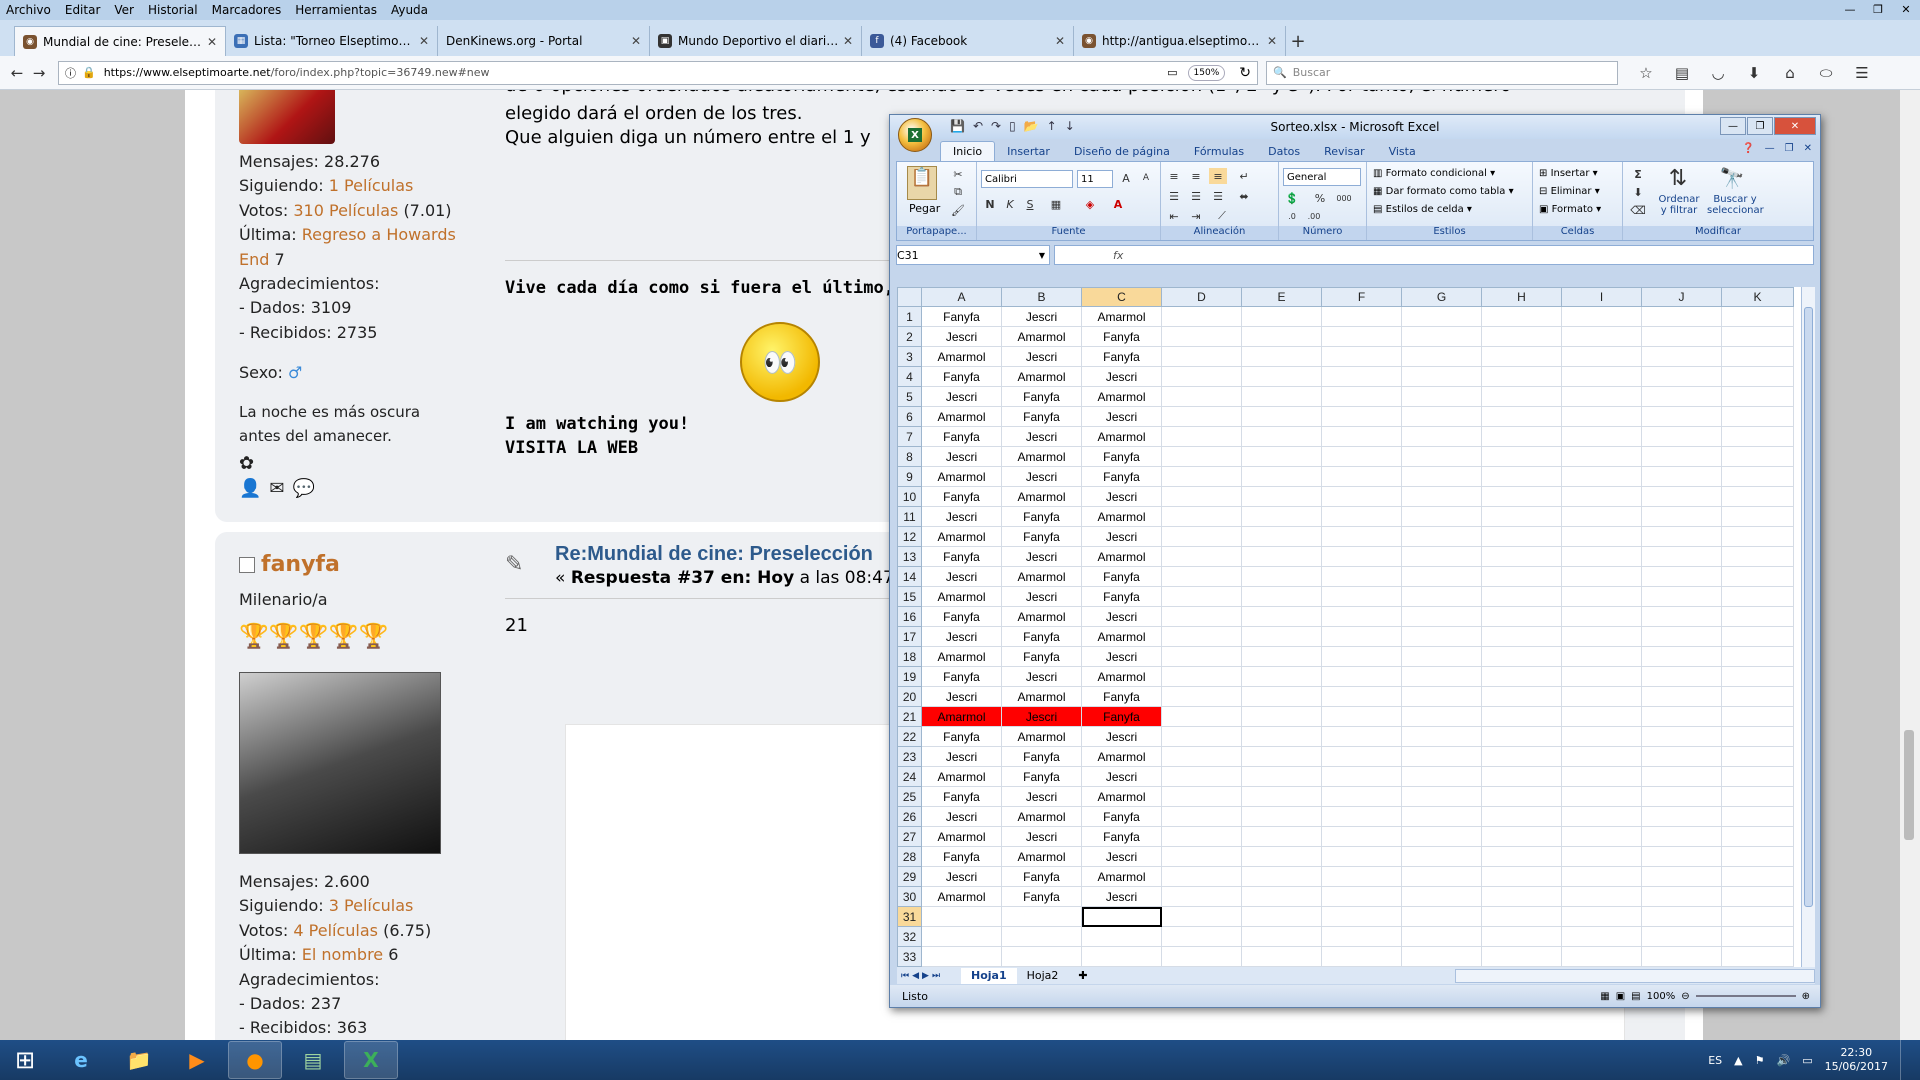 The width and height of the screenshot is (1920, 1080). Describe the element at coordinates (1910, 565) in the screenshot. I see `page-scrollbar` at that location.